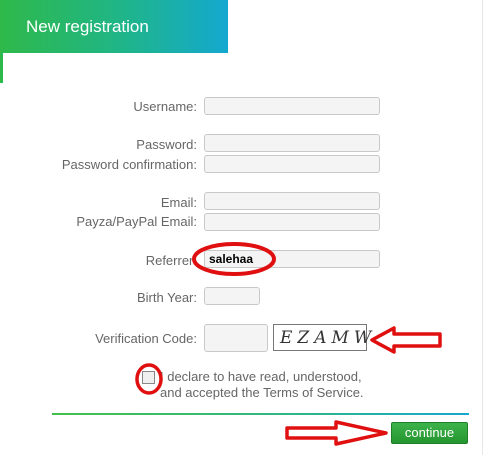  I want to click on email-label: Email:, so click(178, 202).